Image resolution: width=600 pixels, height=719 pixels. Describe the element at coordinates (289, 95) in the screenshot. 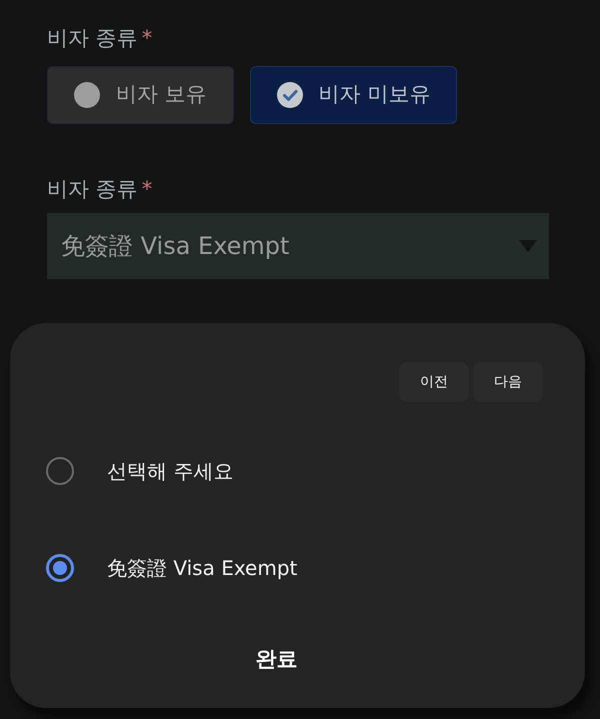

I see `check-circle-icon` at that location.